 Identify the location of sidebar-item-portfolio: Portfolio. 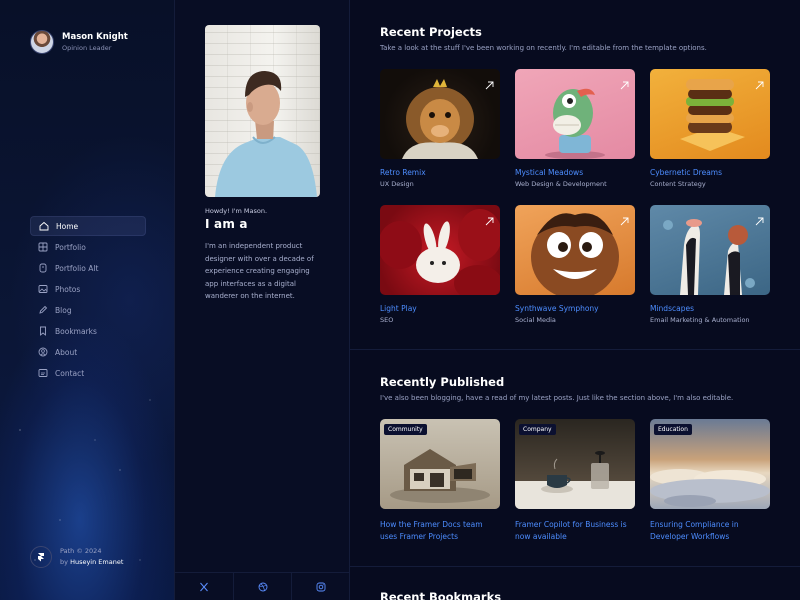
(88, 247).